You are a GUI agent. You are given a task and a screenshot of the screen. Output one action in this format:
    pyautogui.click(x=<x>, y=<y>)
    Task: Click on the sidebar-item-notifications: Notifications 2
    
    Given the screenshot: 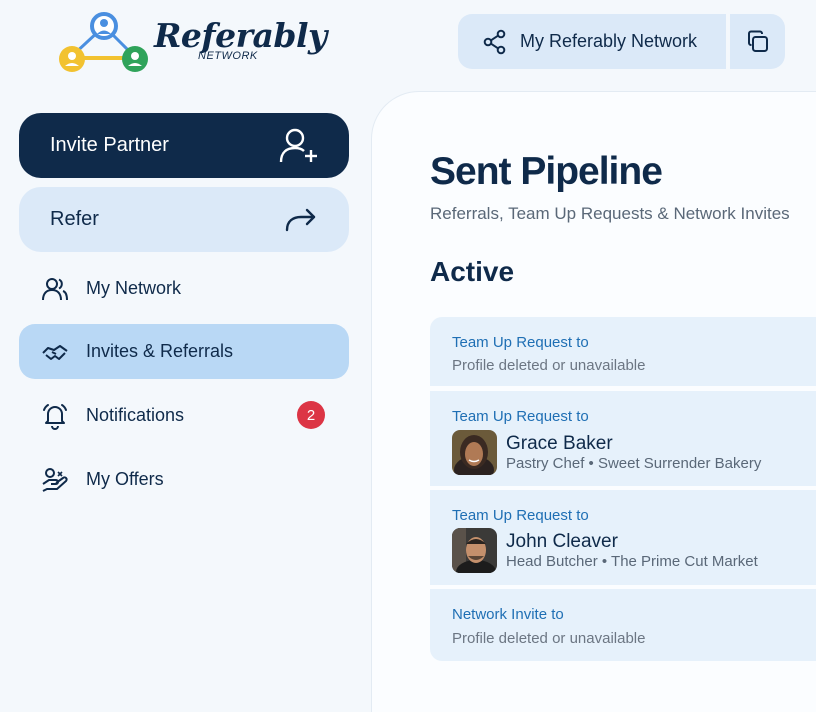 What is the action you would take?
    pyautogui.click(x=184, y=415)
    